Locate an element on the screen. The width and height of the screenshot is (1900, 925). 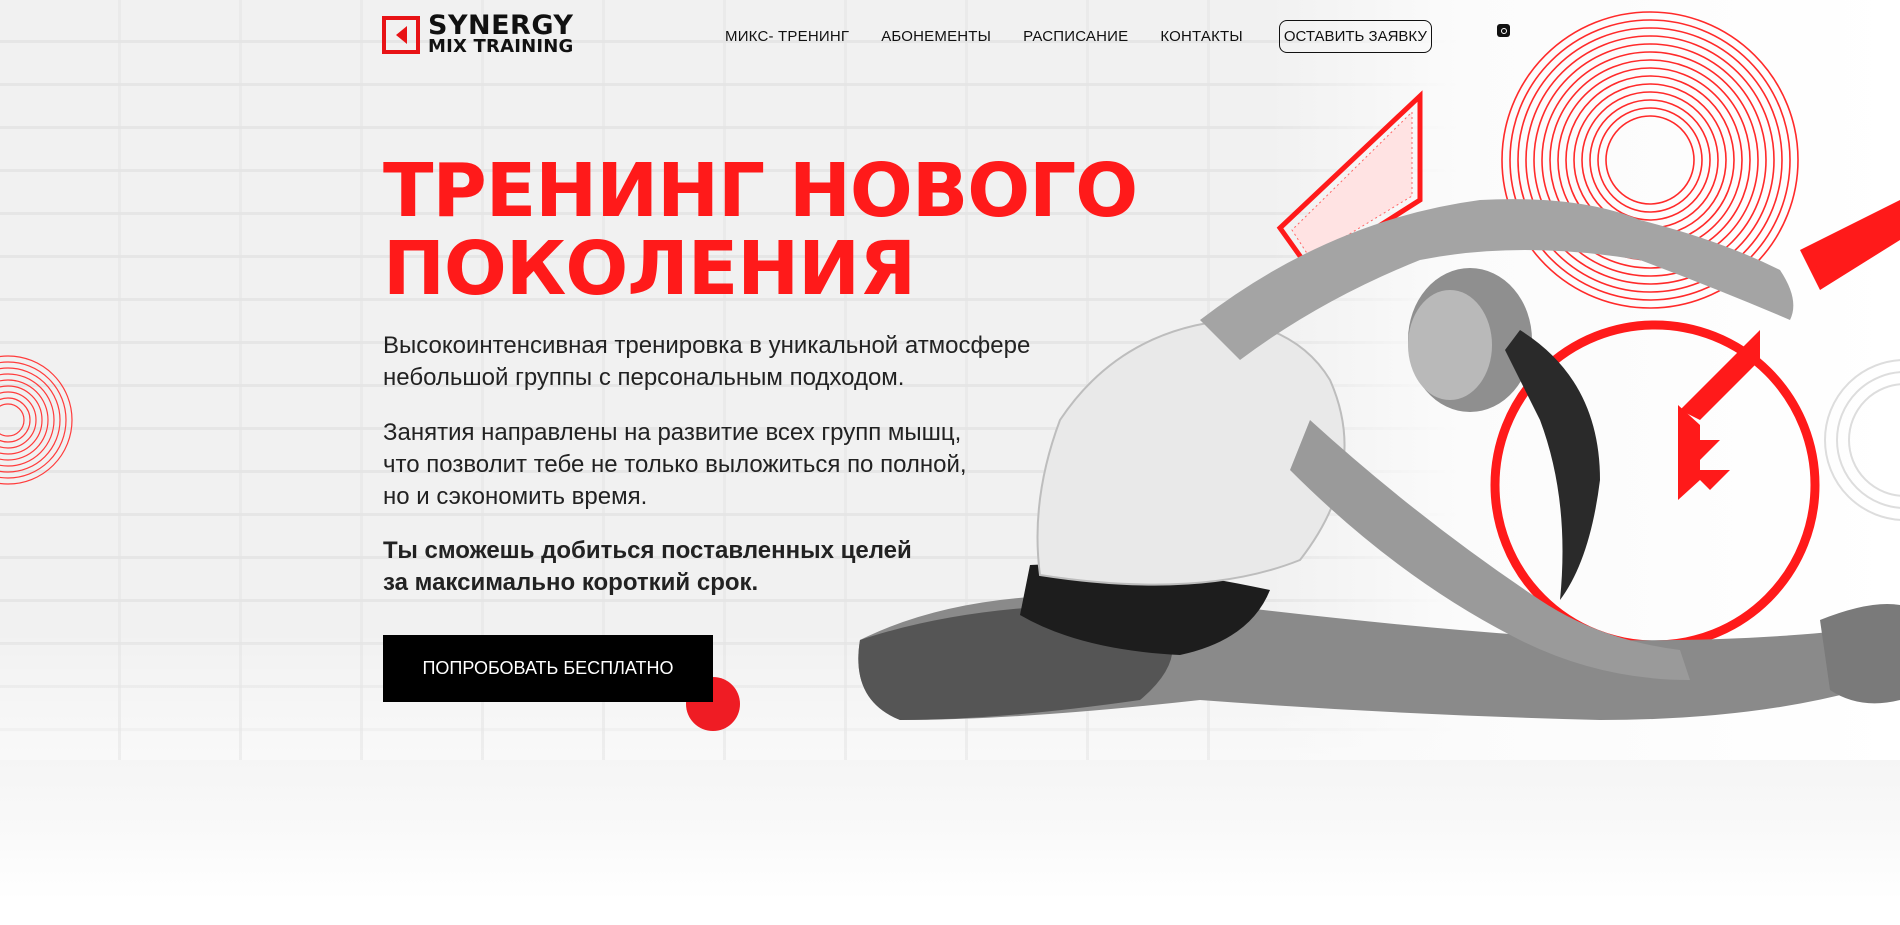
cta-container: ПОПРОБОВАТЬ БЕСПЛАТНО is located at coordinates (561, 683).